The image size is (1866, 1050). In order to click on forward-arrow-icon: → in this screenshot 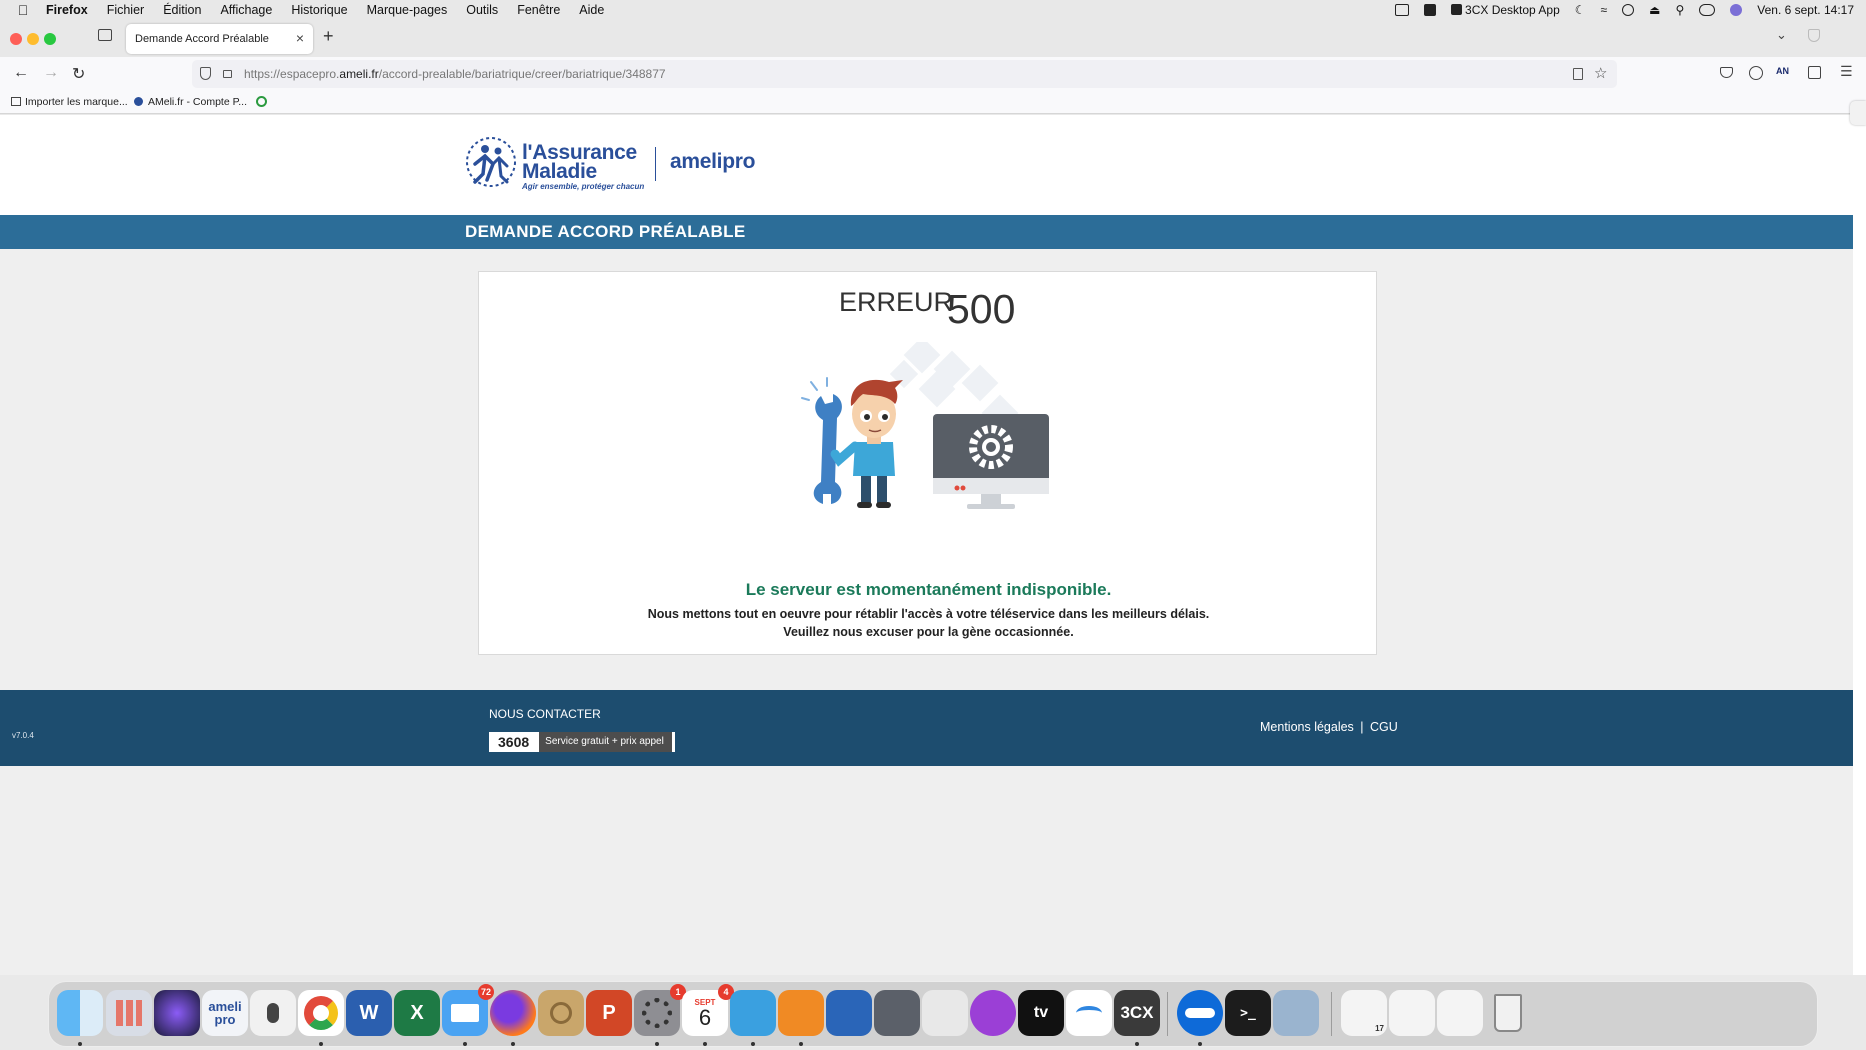, I will do `click(51, 73)`.